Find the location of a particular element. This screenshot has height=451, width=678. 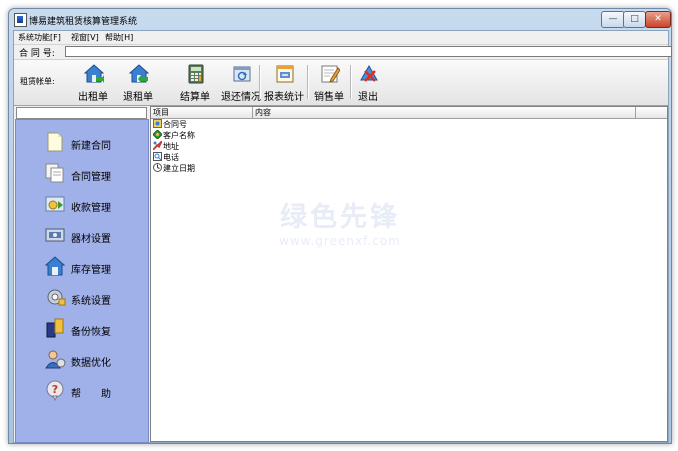

return-status-button: 退还情况 is located at coordinates (241, 83).